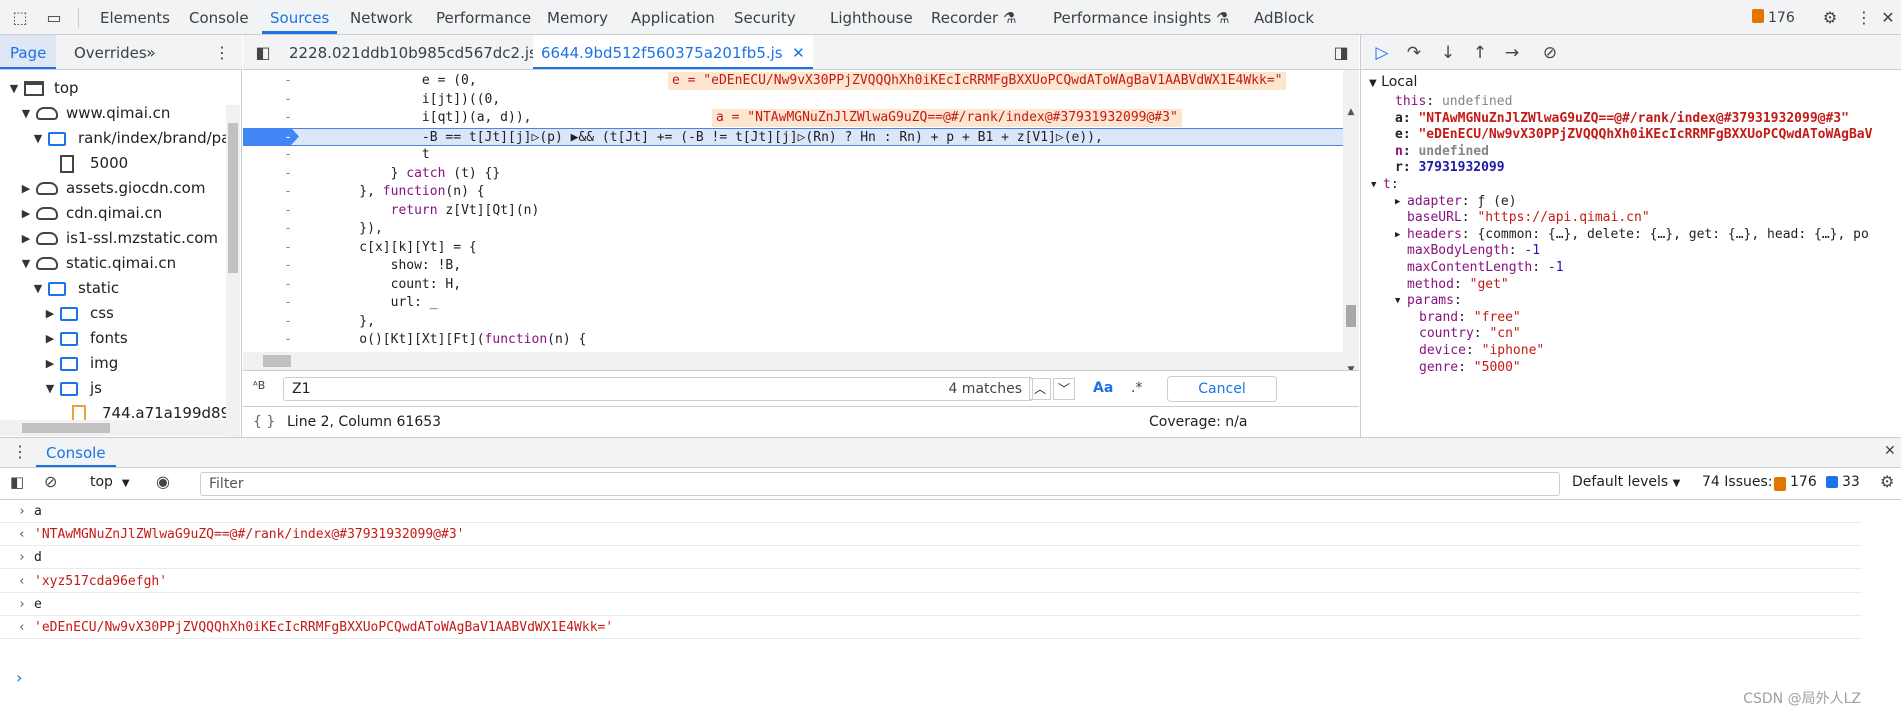 The height and width of the screenshot is (716, 1901). I want to click on tree-item: ▶ css, so click(113, 313).